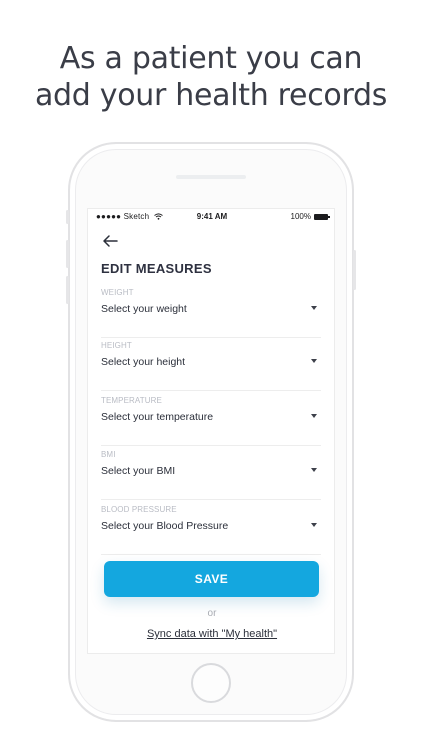 The image size is (422, 750). I want to click on phone-power-button, so click(354, 270).